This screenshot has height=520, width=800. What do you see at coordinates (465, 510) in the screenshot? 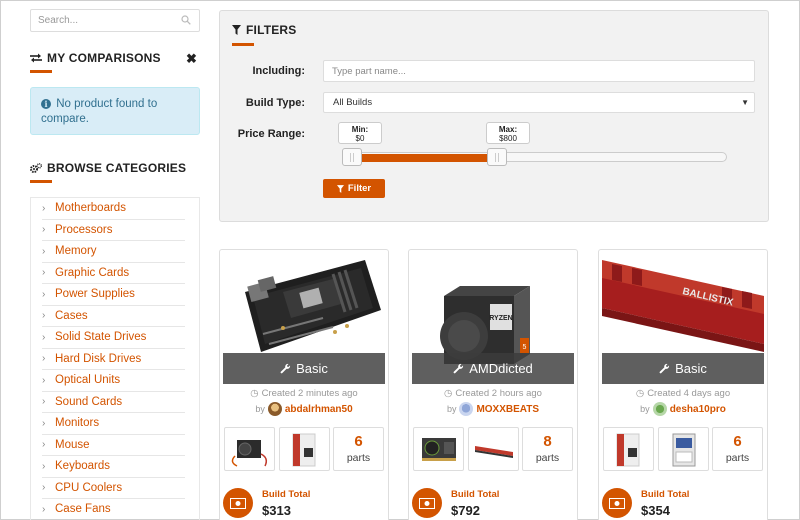
I see `build-total-price: $792` at bounding box center [465, 510].